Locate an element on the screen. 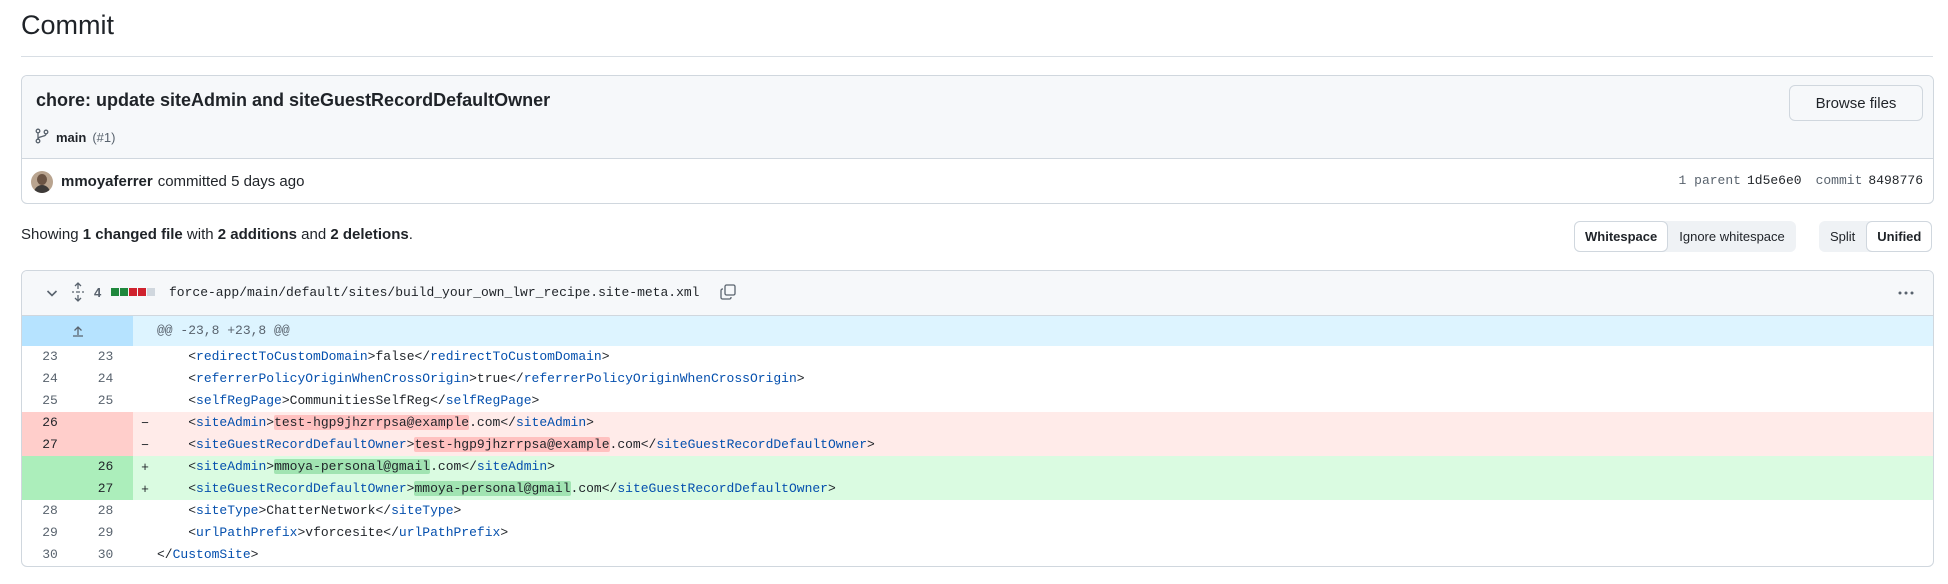 This screenshot has height=584, width=1948. summary-and: and is located at coordinates (314, 234).